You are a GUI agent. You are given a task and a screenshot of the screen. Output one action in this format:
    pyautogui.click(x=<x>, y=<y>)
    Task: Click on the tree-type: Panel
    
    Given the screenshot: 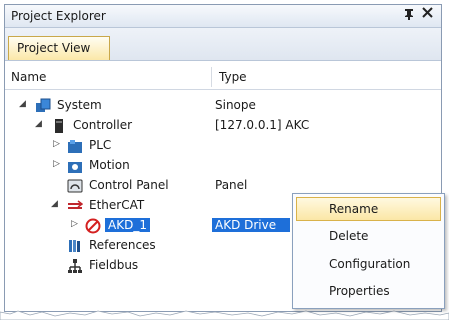 What is the action you would take?
    pyautogui.click(x=231, y=185)
    